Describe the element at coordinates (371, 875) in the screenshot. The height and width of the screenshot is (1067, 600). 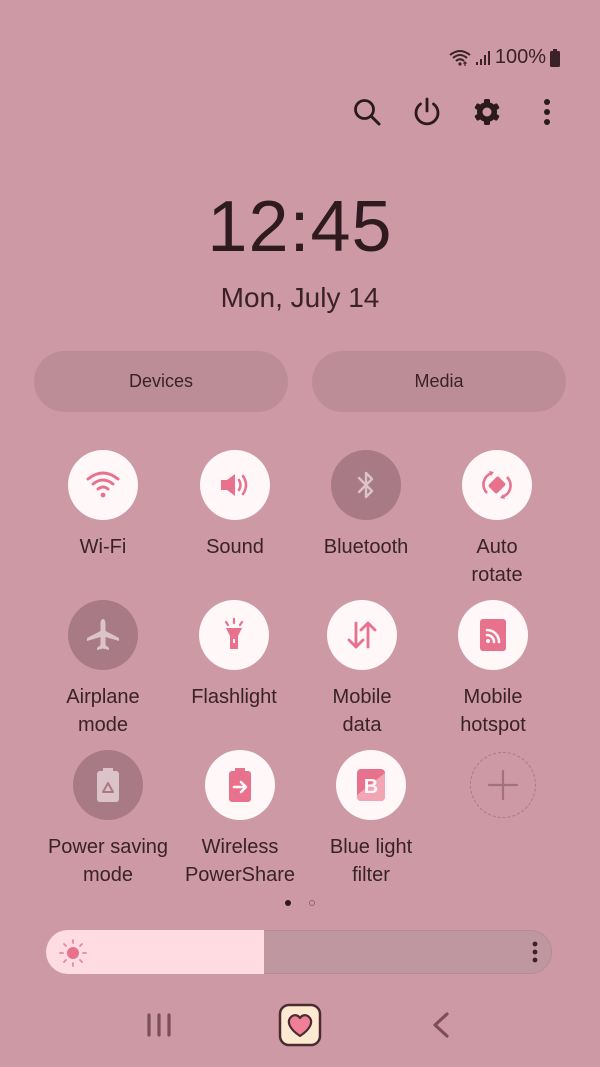
I see `tile-label-line2: filter` at that location.